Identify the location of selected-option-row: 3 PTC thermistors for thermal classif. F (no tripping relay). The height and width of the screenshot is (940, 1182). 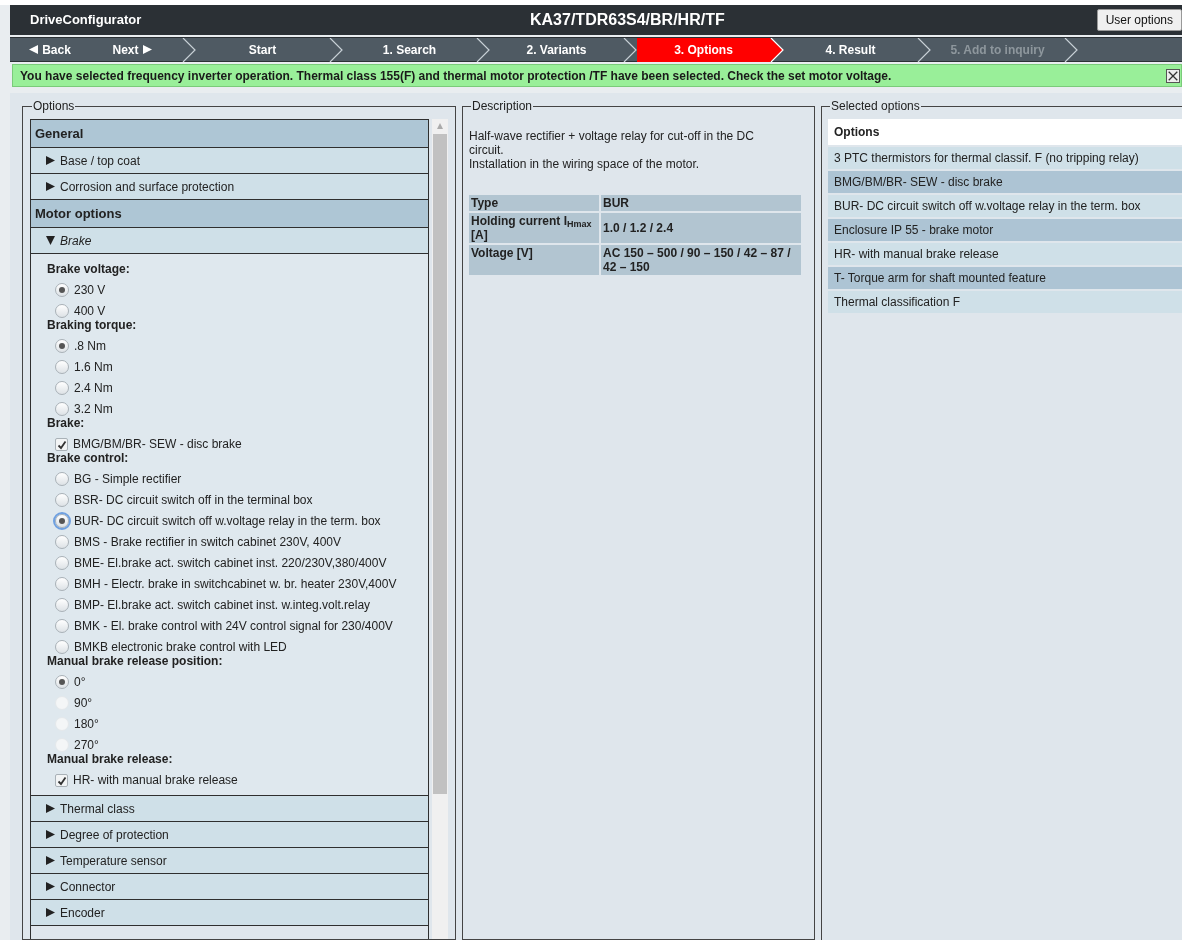
(1005, 158).